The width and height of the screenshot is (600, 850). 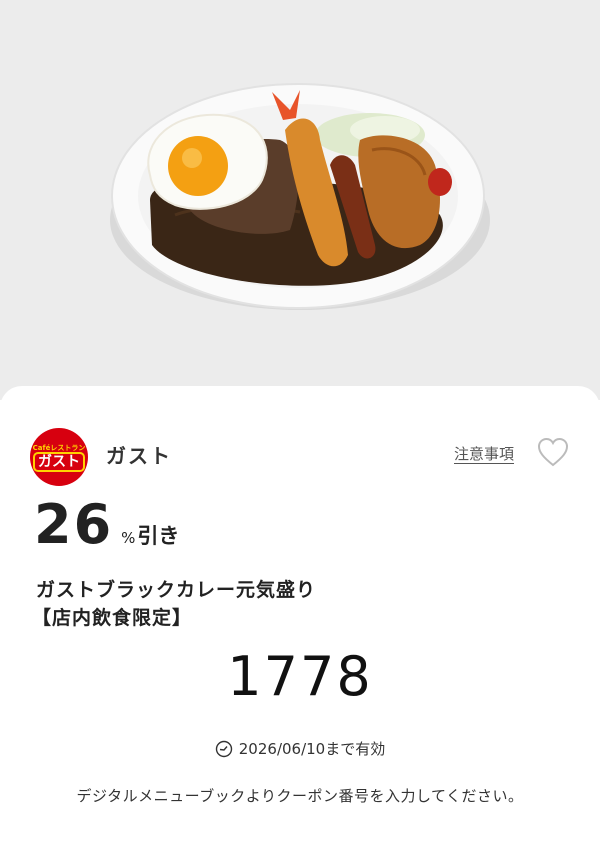 What do you see at coordinates (139, 456) in the screenshot?
I see `shop-name: ガスト` at bounding box center [139, 456].